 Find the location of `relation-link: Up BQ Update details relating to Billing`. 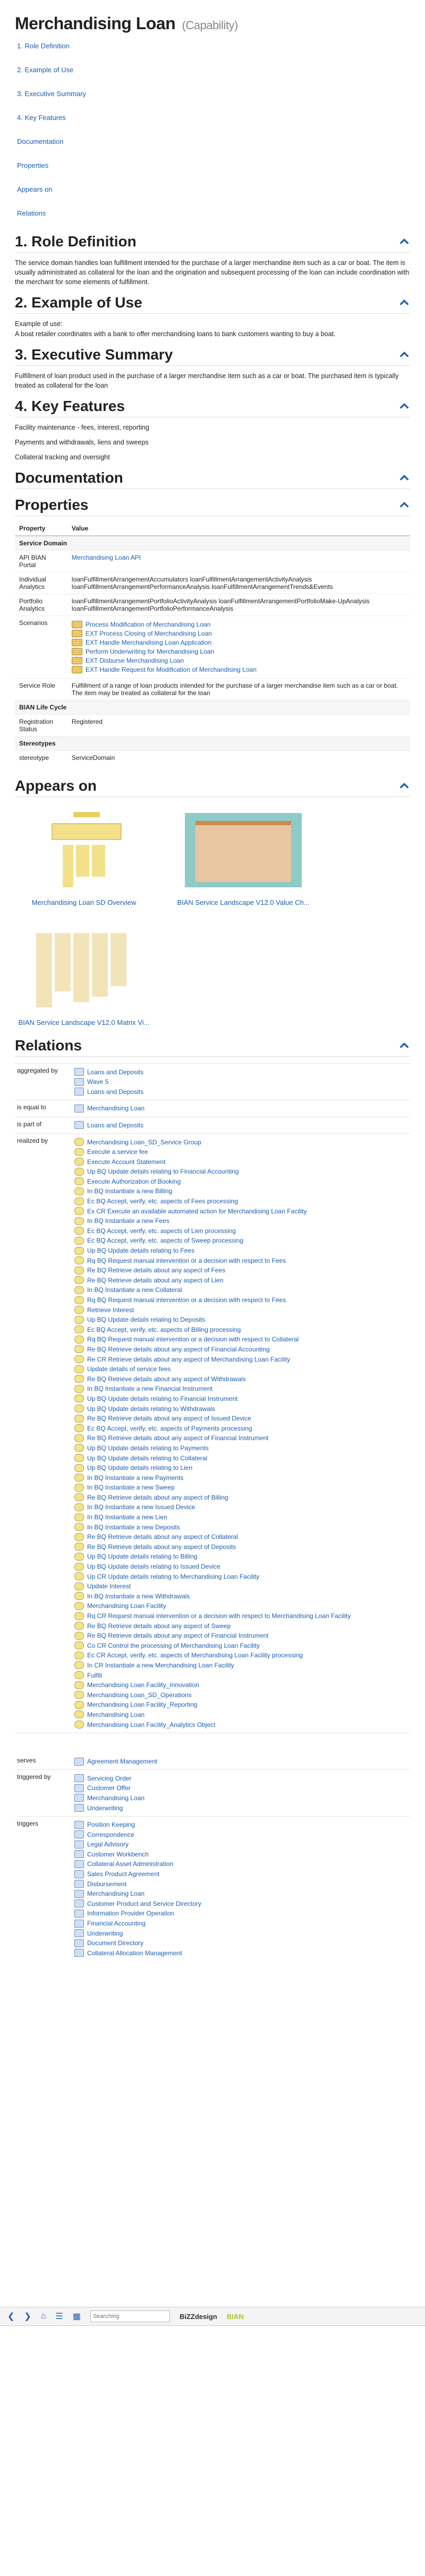

relation-link: Up BQ Update details relating to Billing is located at coordinates (142, 1556).